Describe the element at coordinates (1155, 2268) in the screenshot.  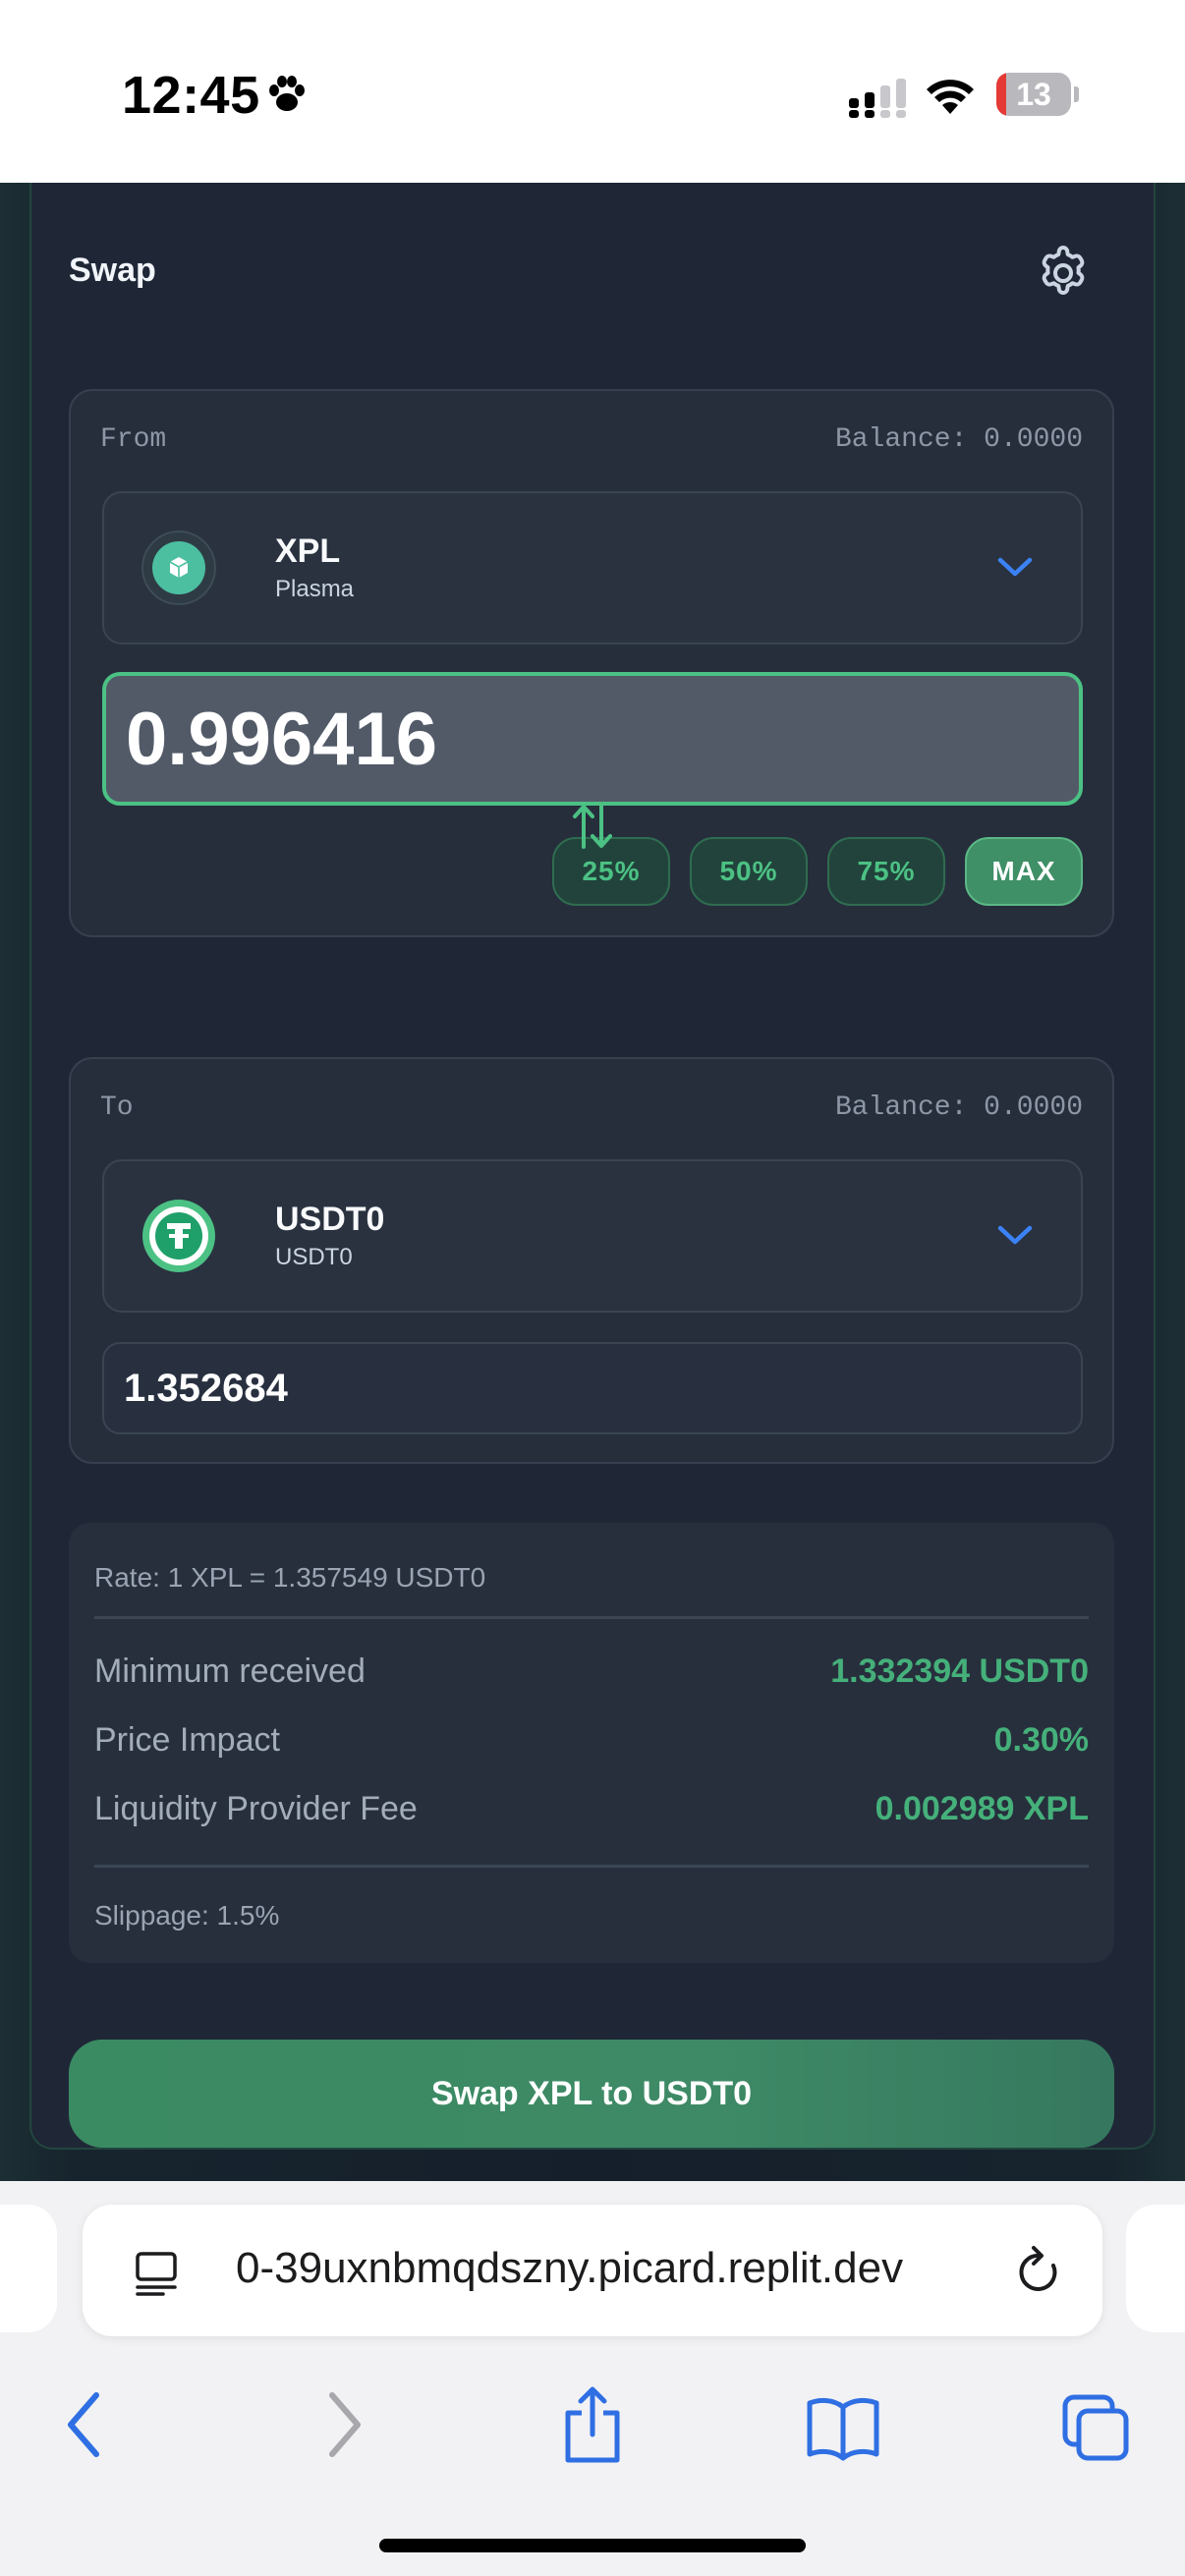
I see `next-tab-peek` at that location.